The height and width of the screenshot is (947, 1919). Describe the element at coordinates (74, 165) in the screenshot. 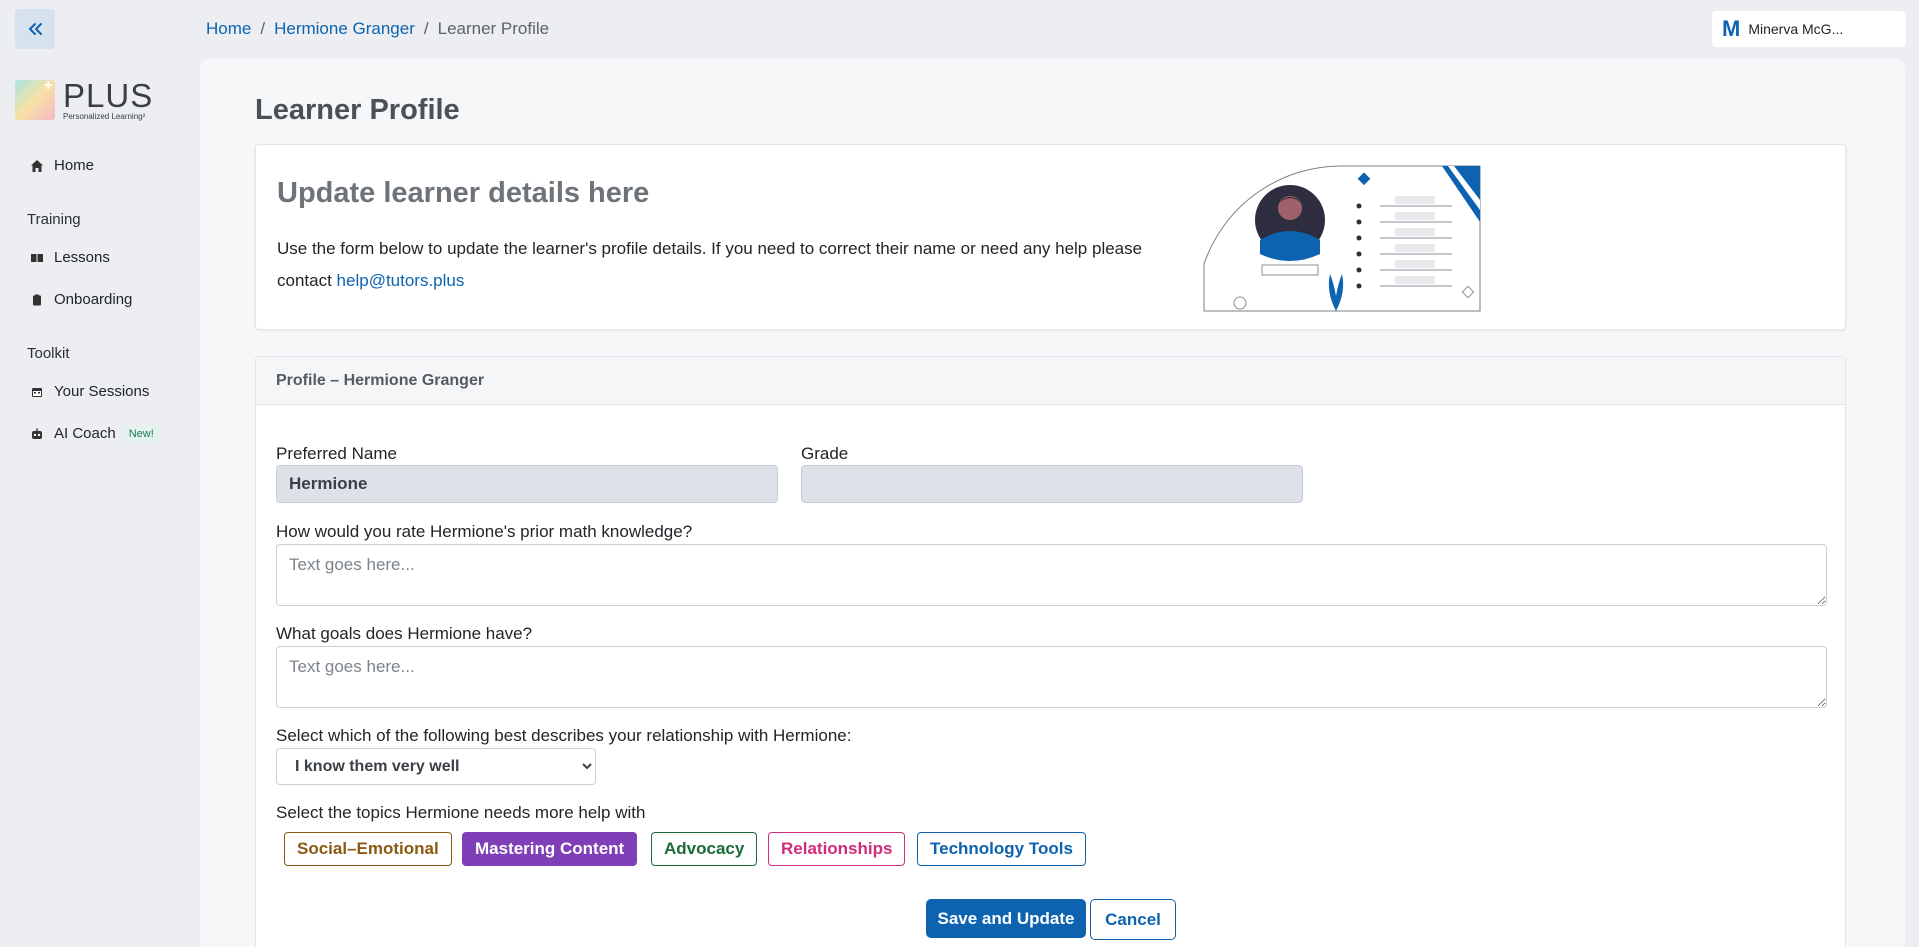

I see `sidebar-item-label: Home` at that location.